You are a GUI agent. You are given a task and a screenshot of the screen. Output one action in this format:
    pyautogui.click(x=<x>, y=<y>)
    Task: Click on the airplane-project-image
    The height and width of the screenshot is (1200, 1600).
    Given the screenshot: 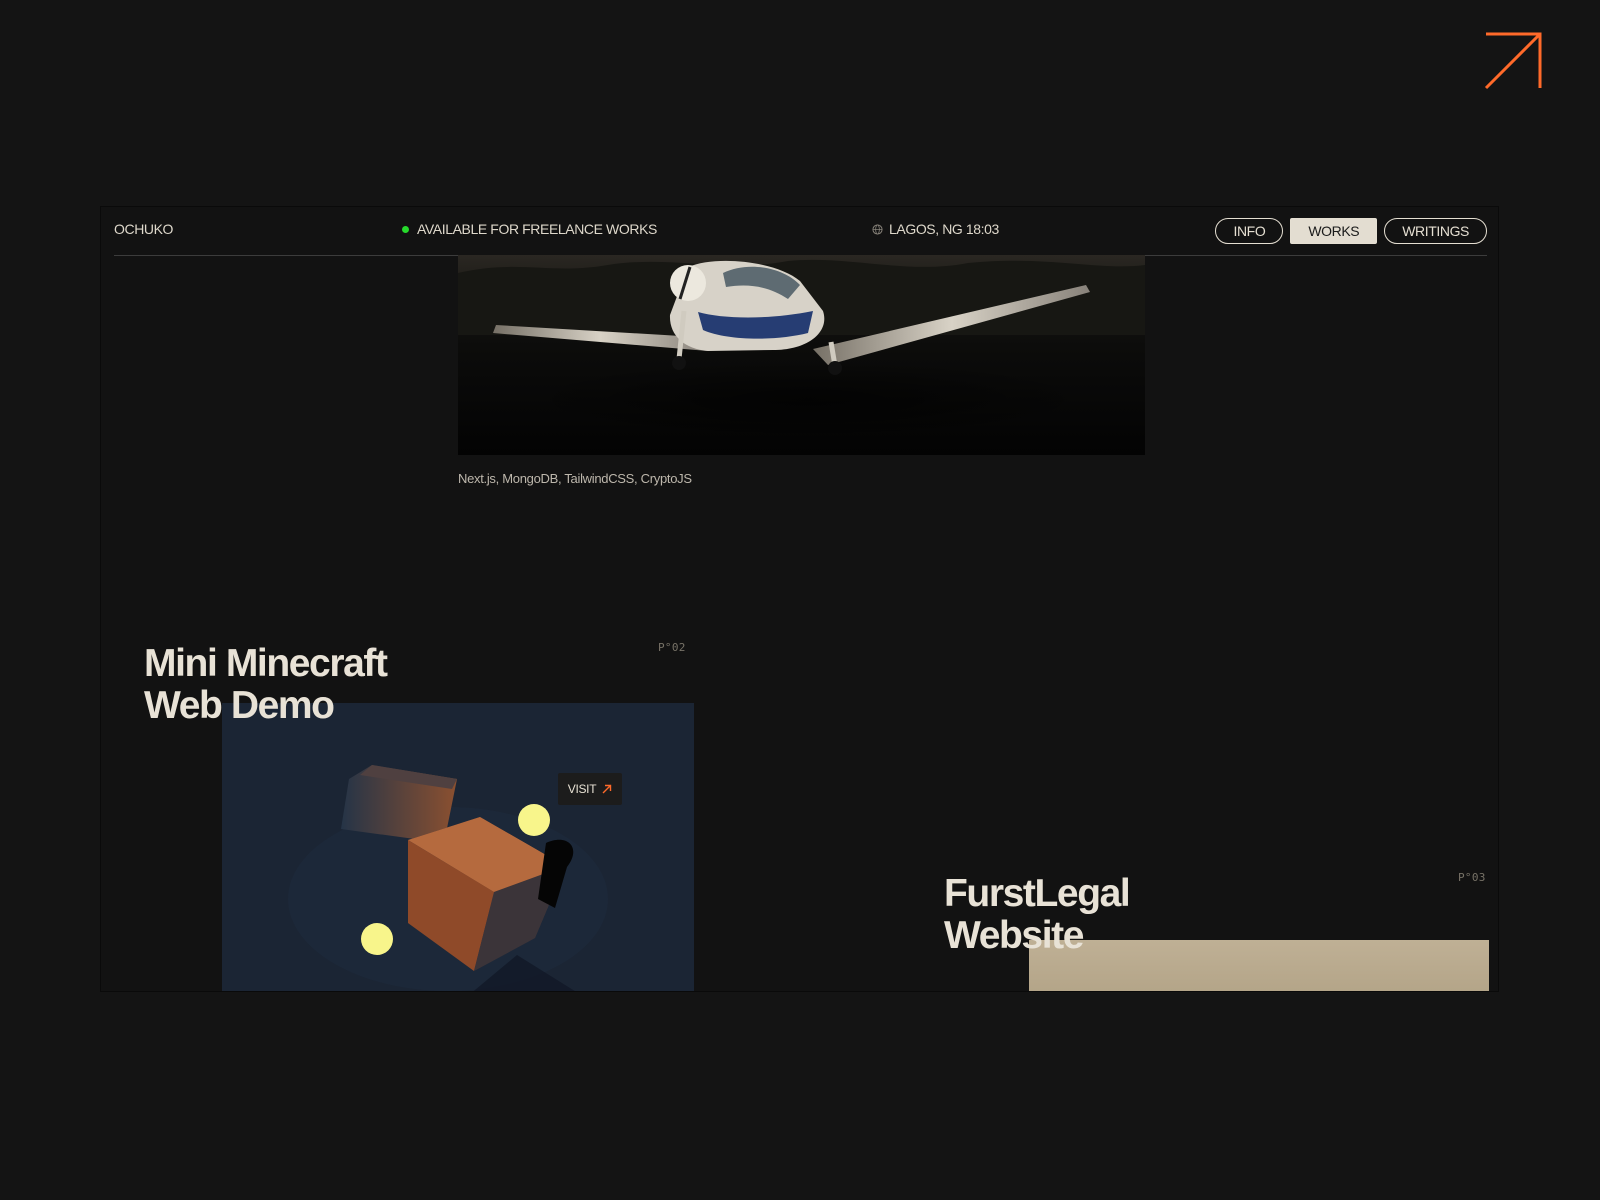 What is the action you would take?
    pyautogui.click(x=801, y=355)
    